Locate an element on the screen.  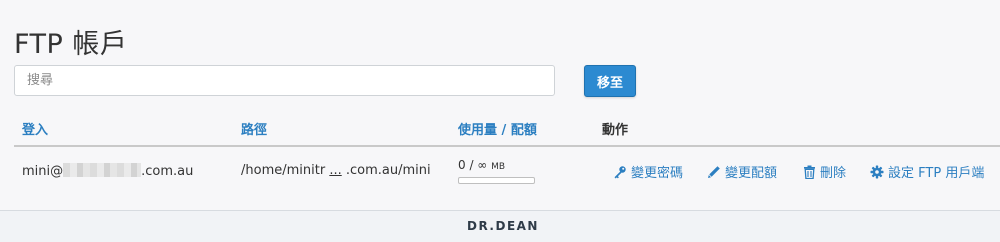
brand-logo: DR.DEAN is located at coordinates (503, 226).